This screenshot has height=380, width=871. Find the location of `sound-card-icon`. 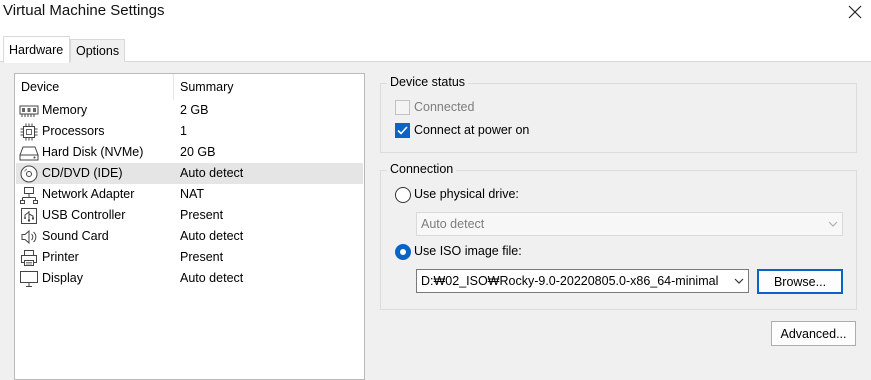

sound-card-icon is located at coordinates (29, 236).